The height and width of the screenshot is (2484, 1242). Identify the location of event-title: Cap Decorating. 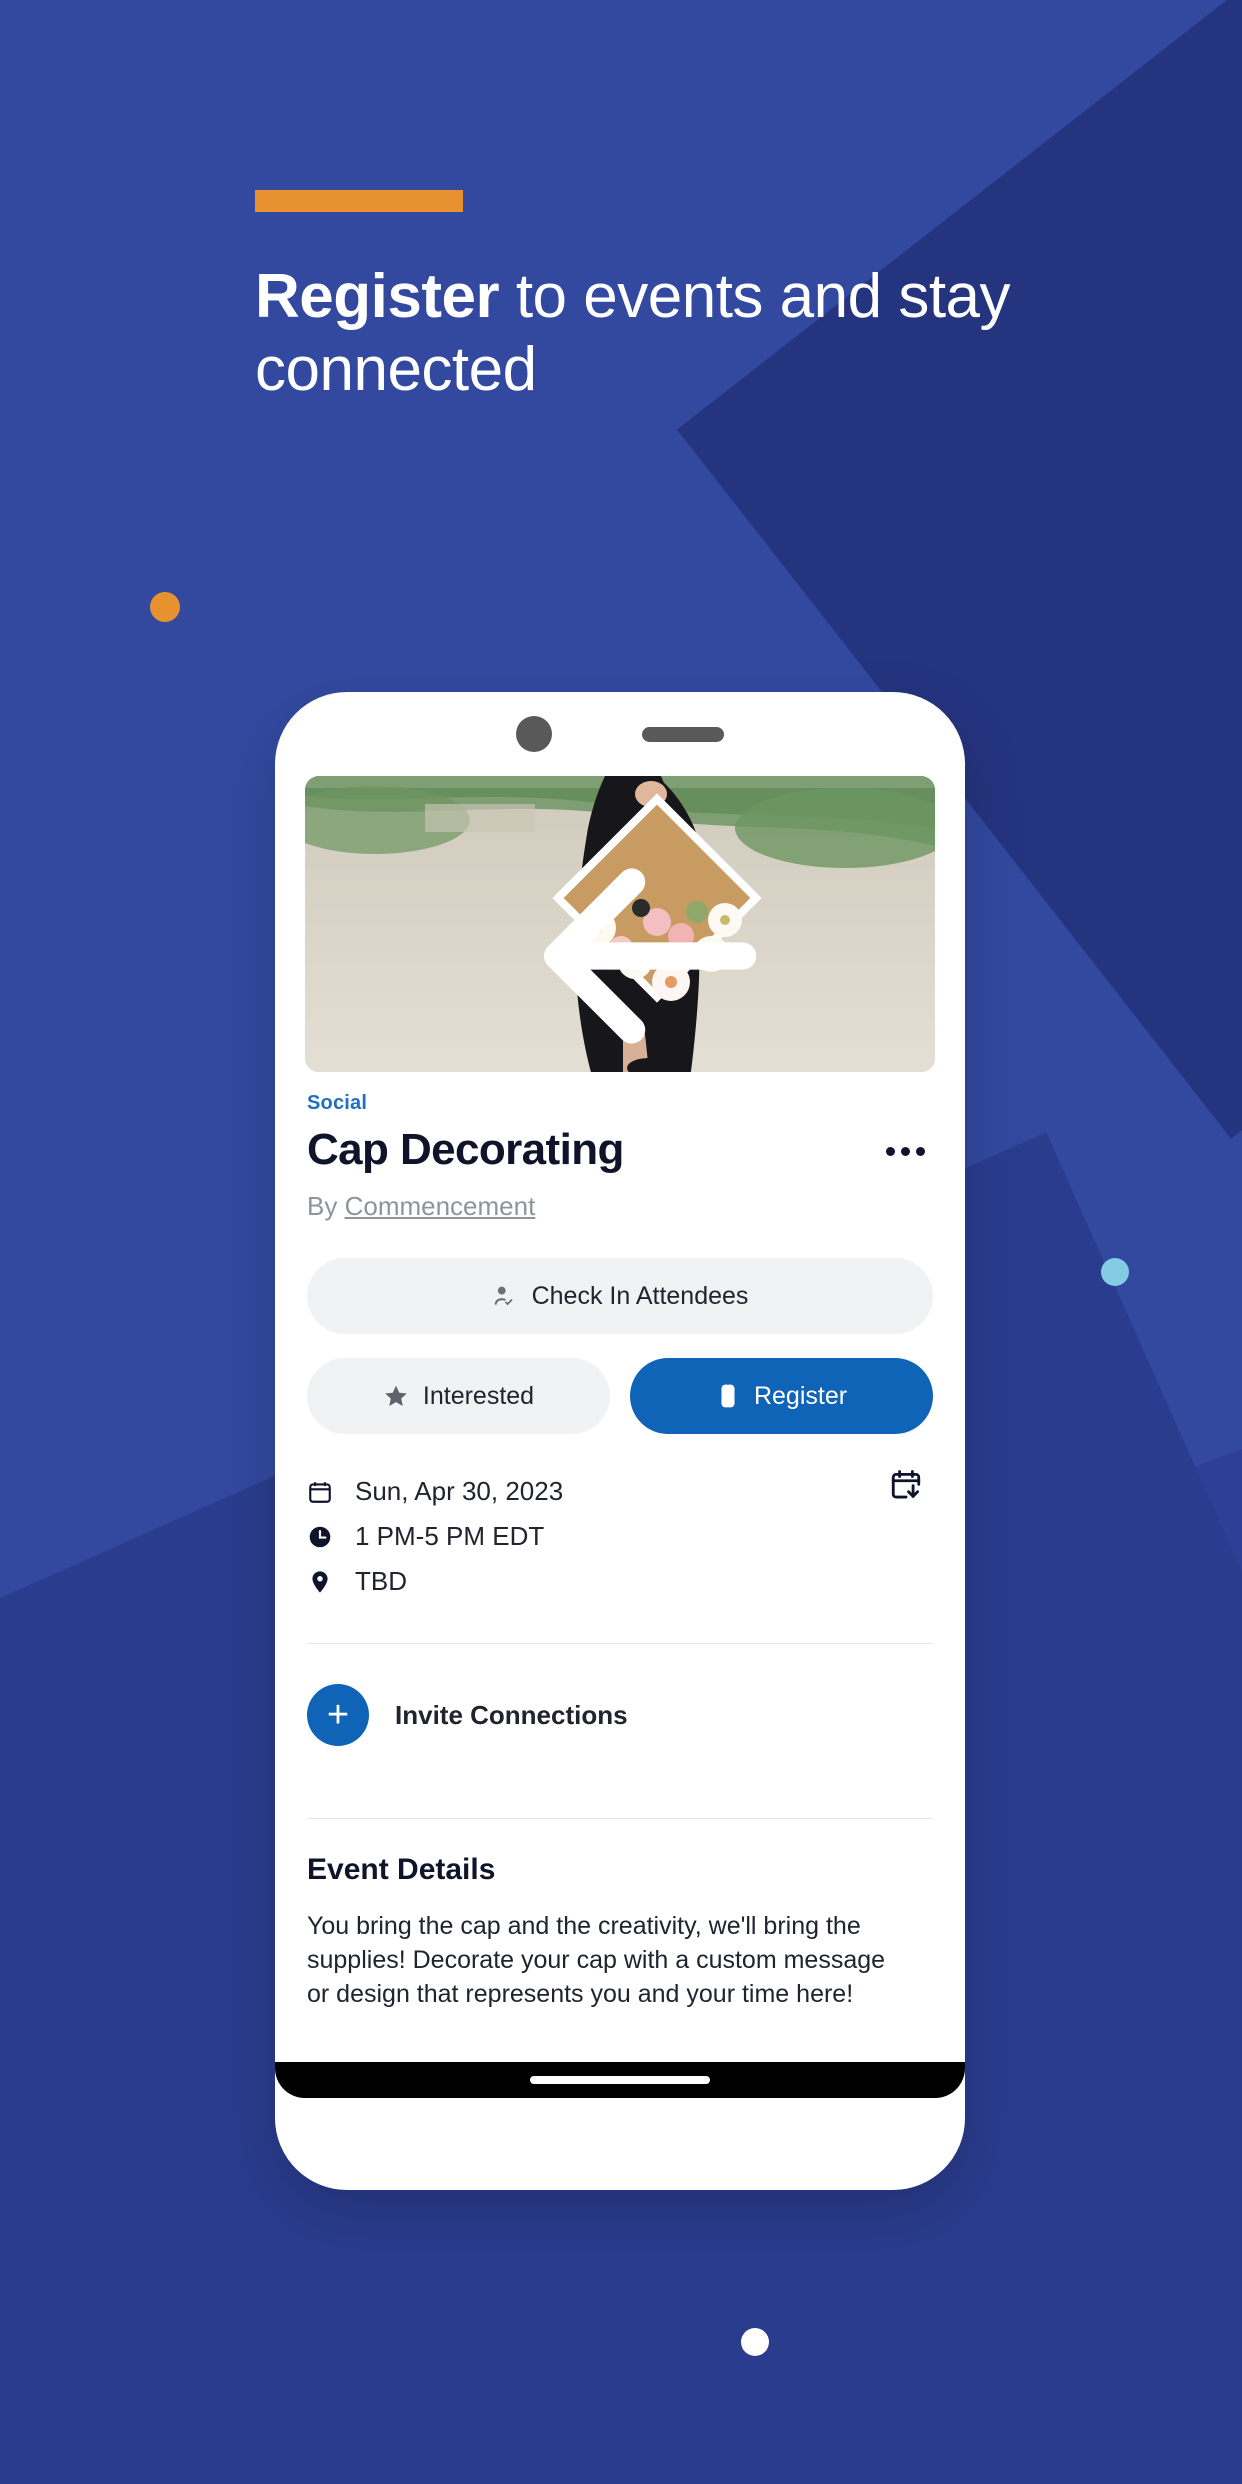
(465, 1149).